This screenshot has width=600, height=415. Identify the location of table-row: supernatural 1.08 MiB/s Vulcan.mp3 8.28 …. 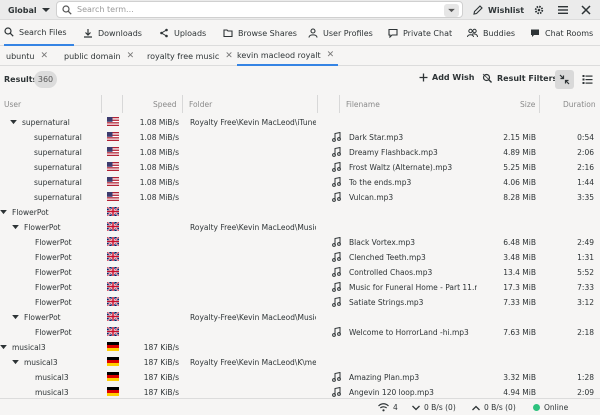
(300, 197).